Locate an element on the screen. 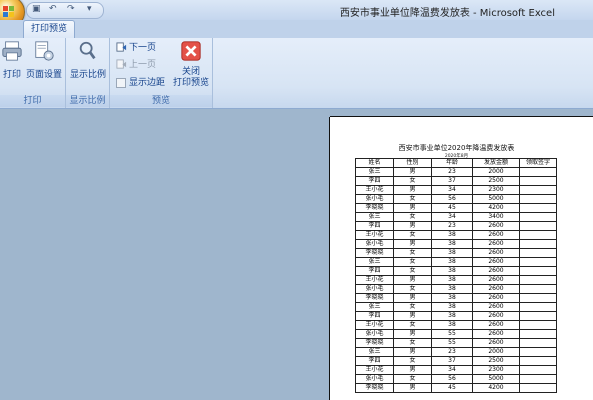 This screenshot has height=400, width=593. name-cell: 李四 is located at coordinates (374, 316).